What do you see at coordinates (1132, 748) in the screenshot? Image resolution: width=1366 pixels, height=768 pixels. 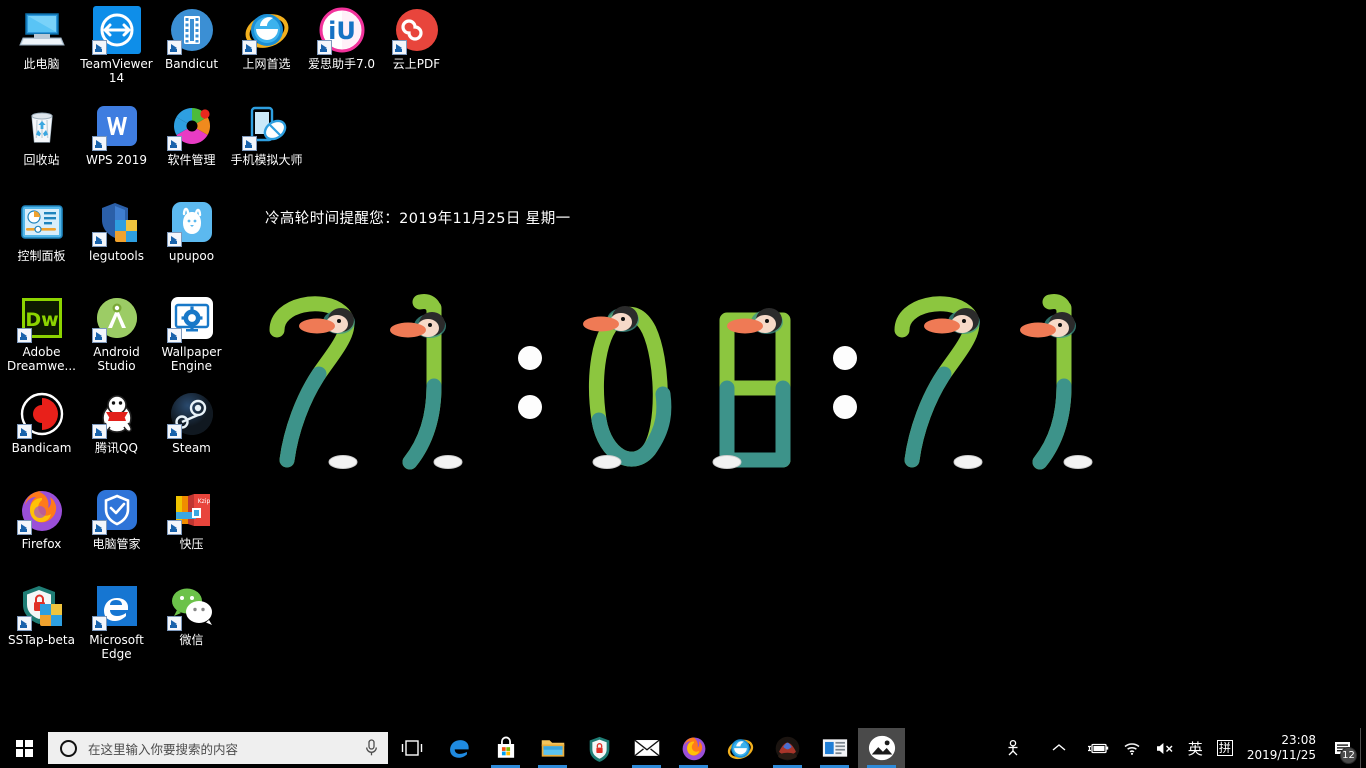 I see `wifi-icon` at bounding box center [1132, 748].